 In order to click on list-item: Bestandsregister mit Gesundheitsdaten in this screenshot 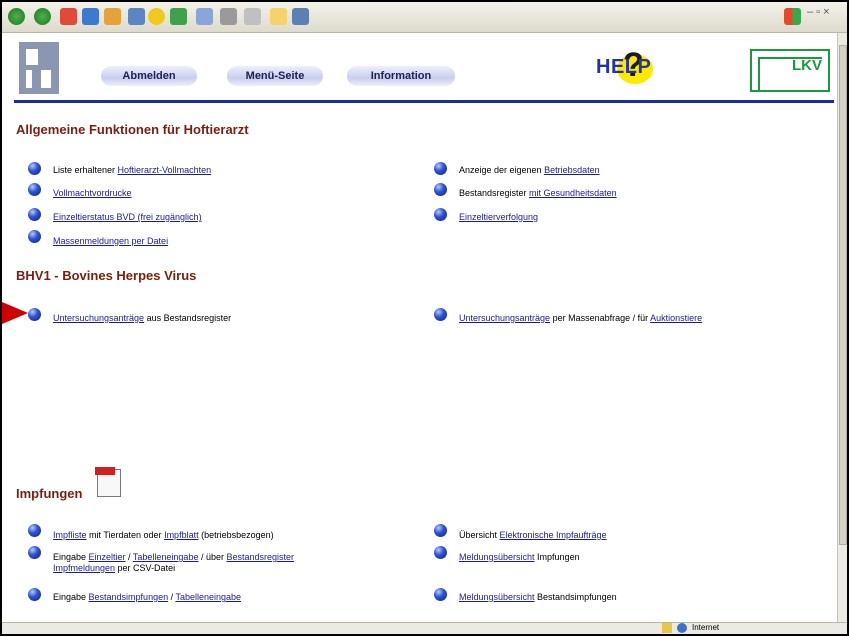, I will do `click(538, 193)`.